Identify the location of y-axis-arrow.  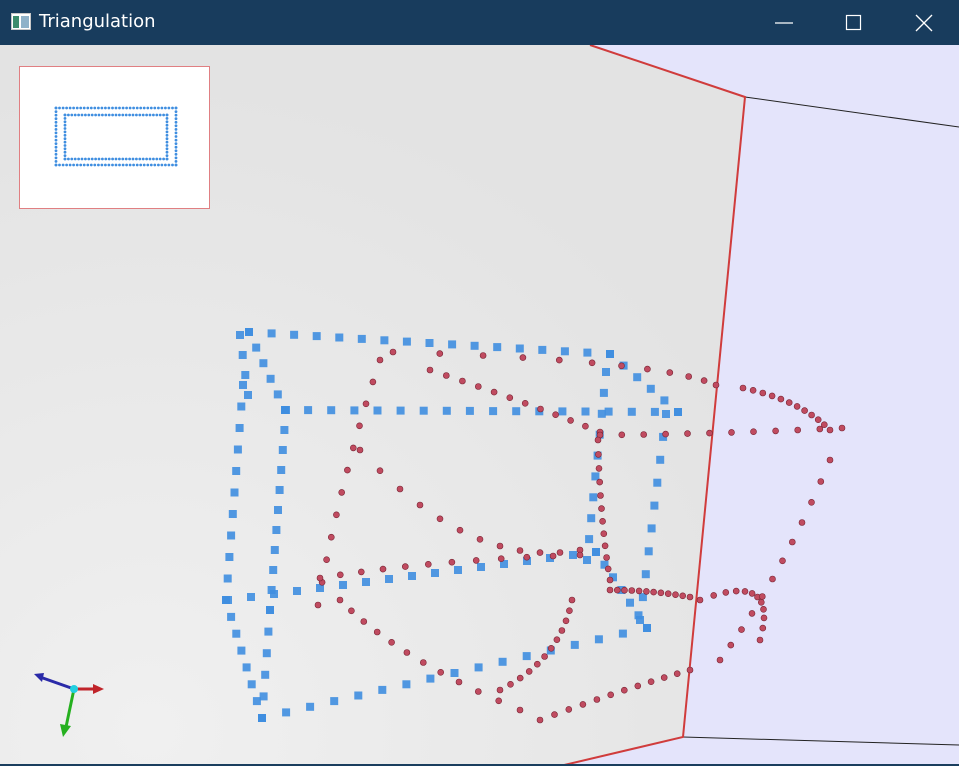
(65, 730).